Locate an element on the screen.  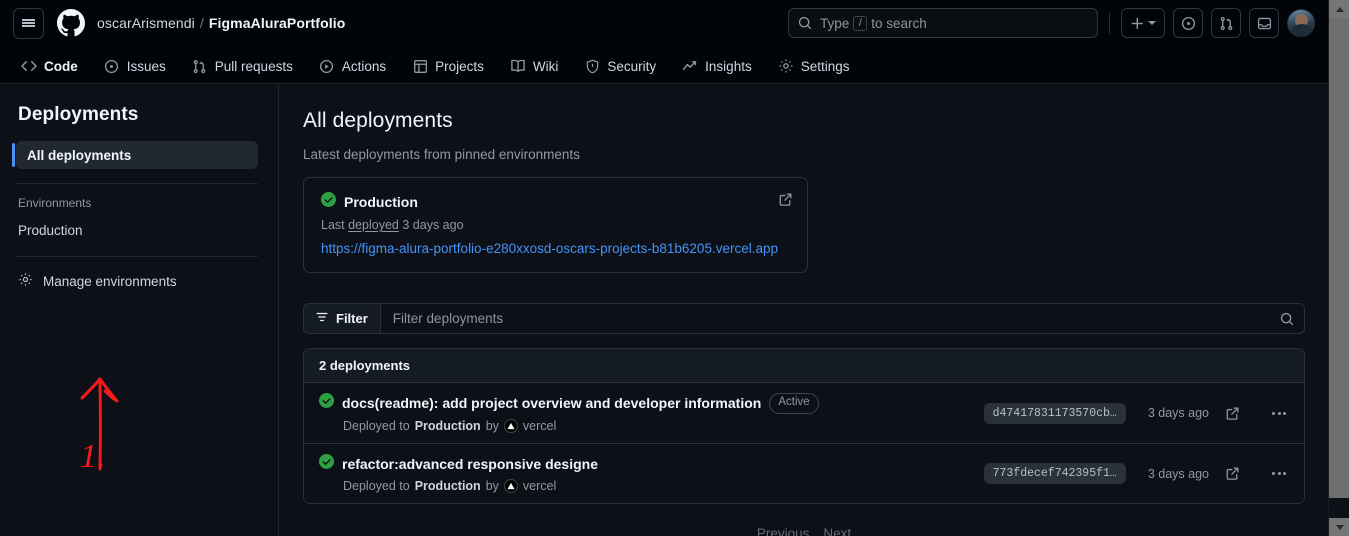
create-new-button is located at coordinates (1143, 23).